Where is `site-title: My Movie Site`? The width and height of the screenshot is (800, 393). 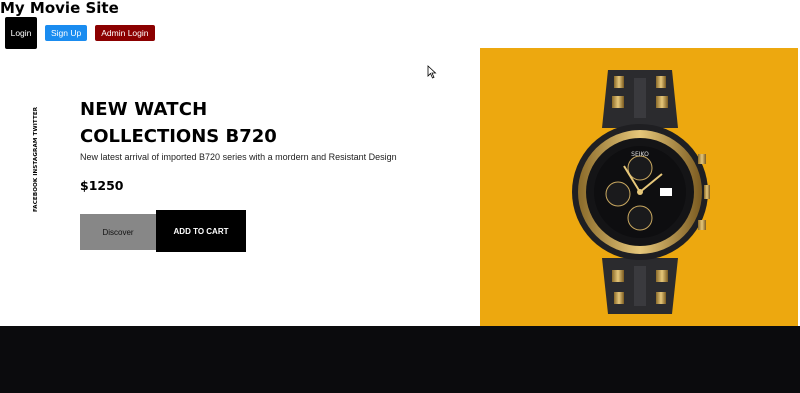
site-title: My Movie Site is located at coordinates (59, 8).